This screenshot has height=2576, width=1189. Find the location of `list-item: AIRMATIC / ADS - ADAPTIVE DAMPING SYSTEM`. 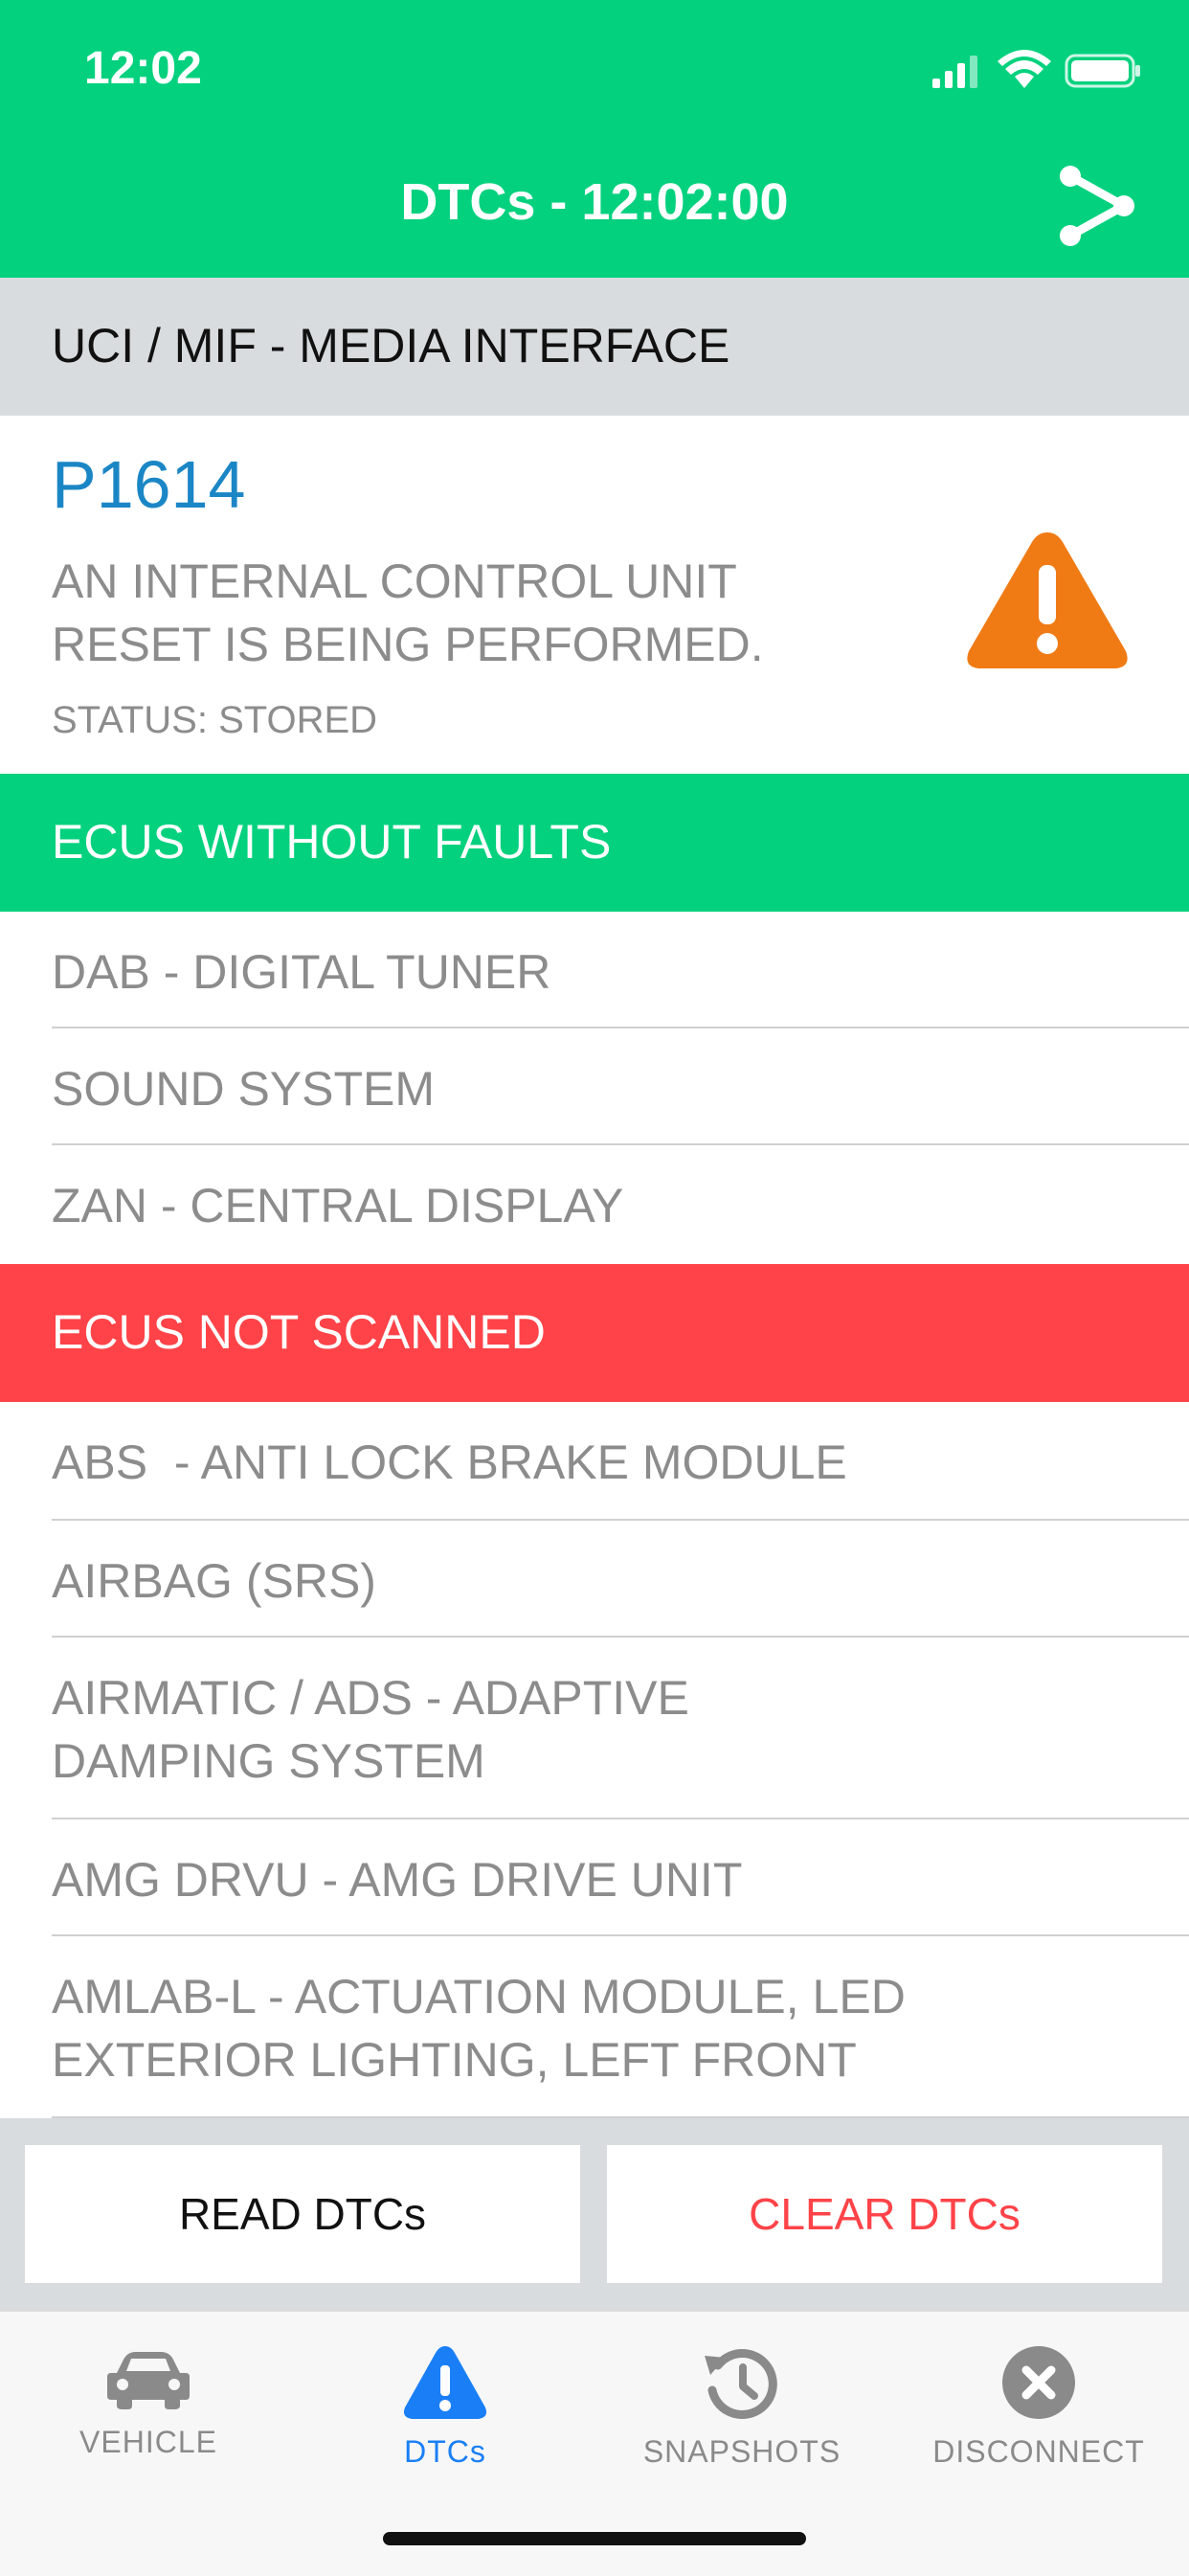

list-item: AIRMATIC / ADS - ADAPTIVE DAMPING SYSTEM is located at coordinates (594, 1728).